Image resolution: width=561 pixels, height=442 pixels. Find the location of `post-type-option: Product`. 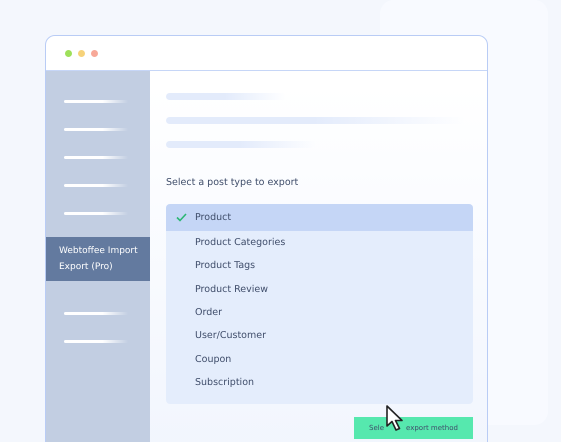

post-type-option: Product is located at coordinates (319, 217).